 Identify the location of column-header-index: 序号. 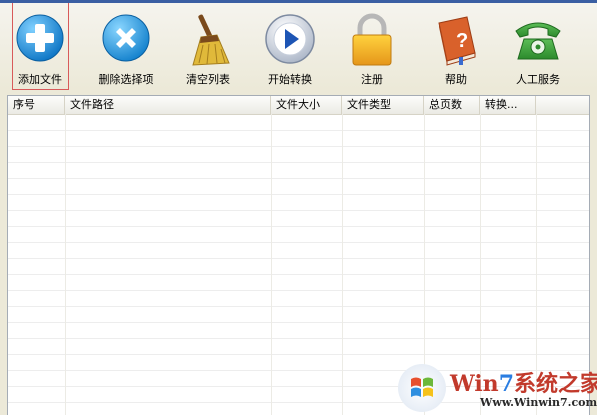
(36, 105).